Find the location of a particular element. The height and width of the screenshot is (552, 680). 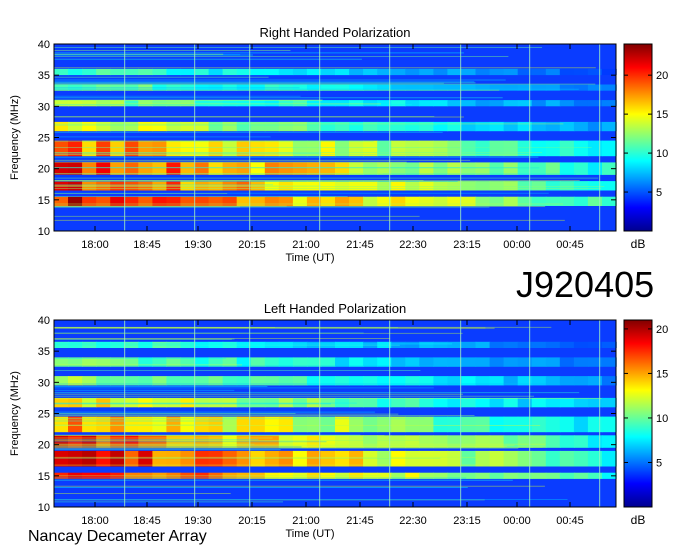

x-tick-label: 22:30 is located at coordinates (413, 521).